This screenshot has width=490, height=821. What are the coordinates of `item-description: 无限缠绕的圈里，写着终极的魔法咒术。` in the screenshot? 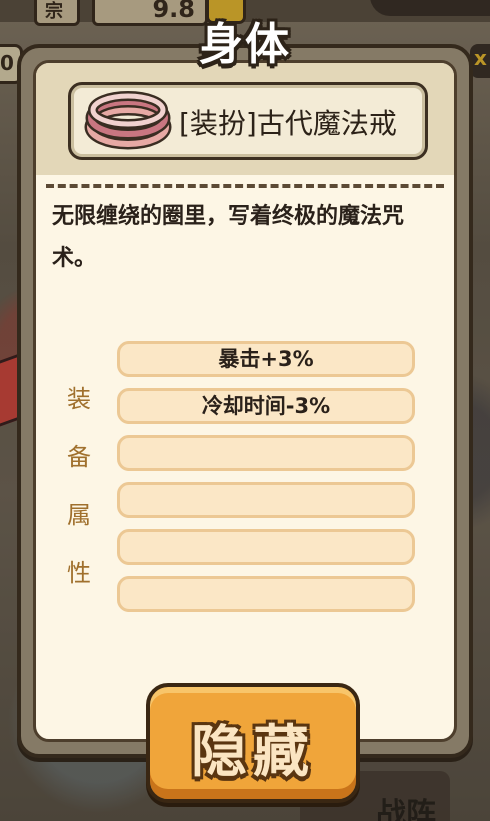 It's located at (228, 237).